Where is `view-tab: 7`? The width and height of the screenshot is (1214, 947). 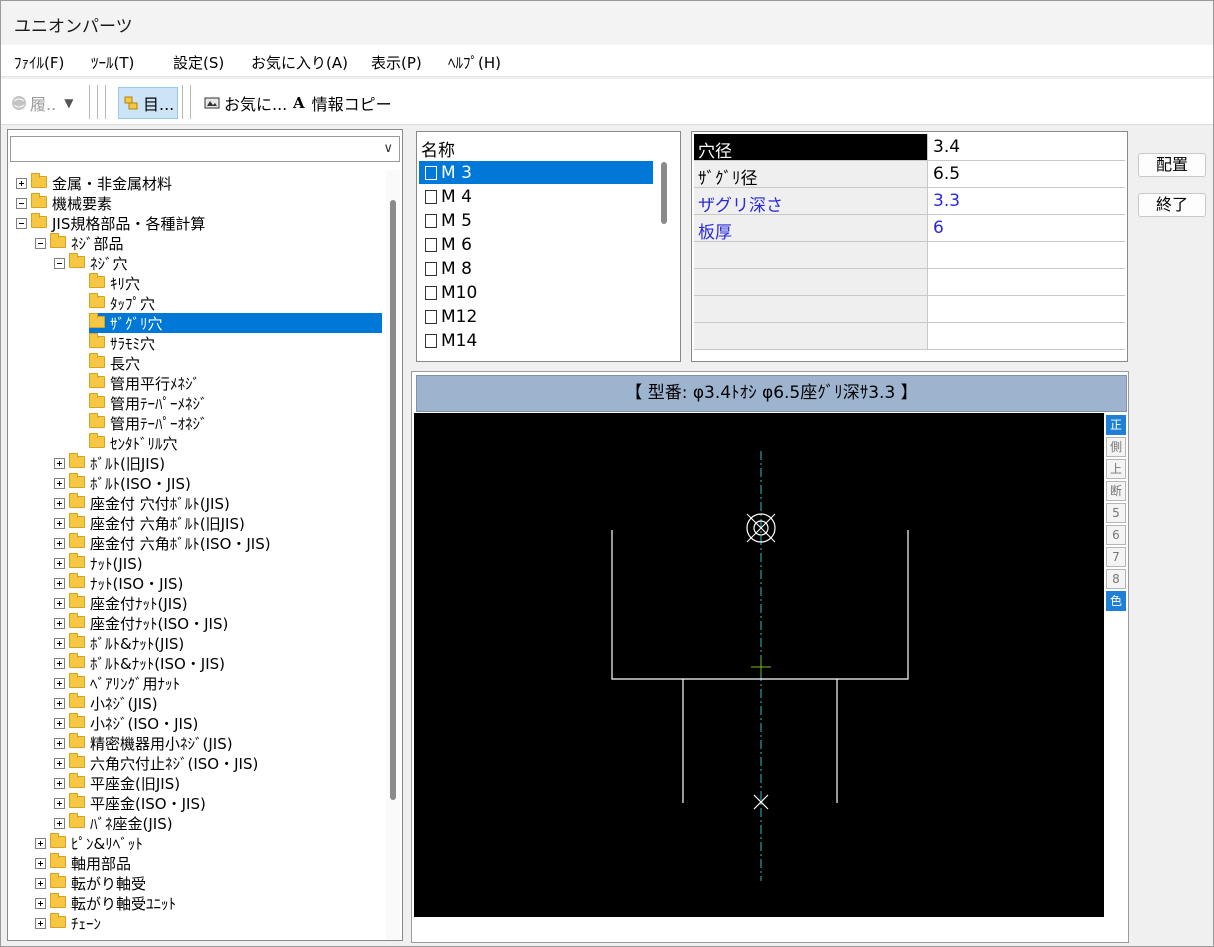
view-tab: 7 is located at coordinates (1116, 557).